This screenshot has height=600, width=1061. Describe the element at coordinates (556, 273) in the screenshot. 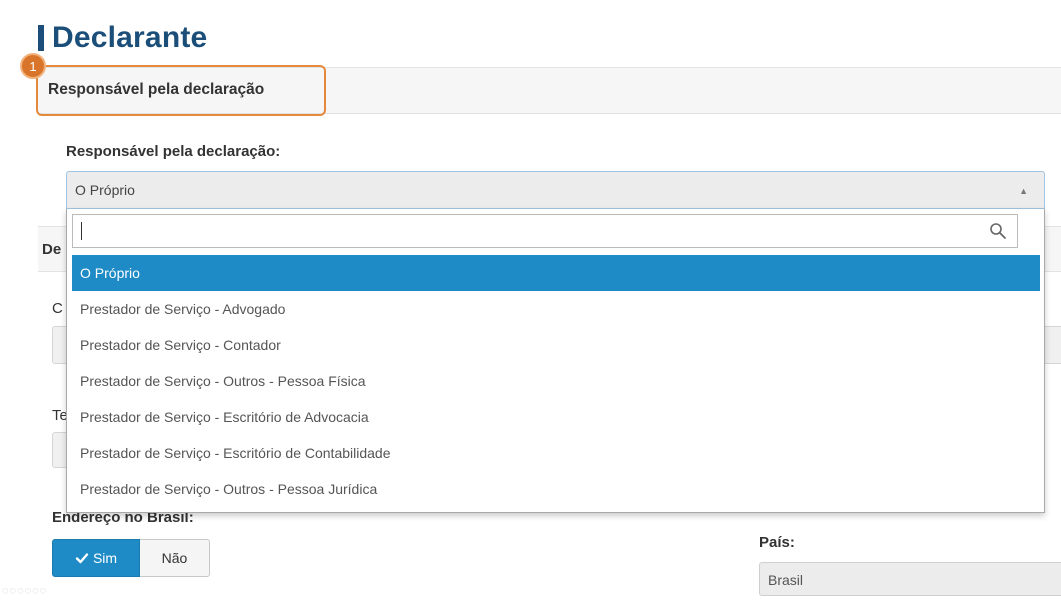

I see `dropdown-option: O Próprio` at that location.